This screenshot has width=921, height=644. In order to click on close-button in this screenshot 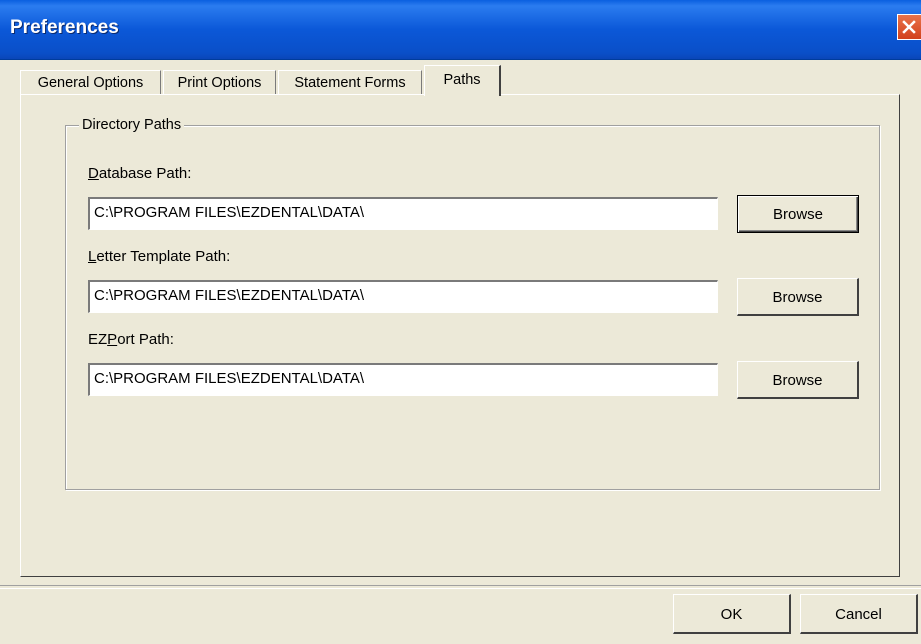, I will do `click(909, 27)`.